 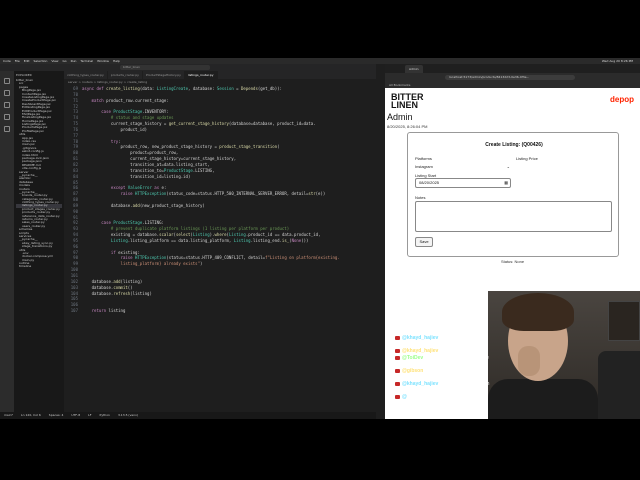 I want to click on vscode-titlebar: bitter_linen, so click(x=188, y=67).